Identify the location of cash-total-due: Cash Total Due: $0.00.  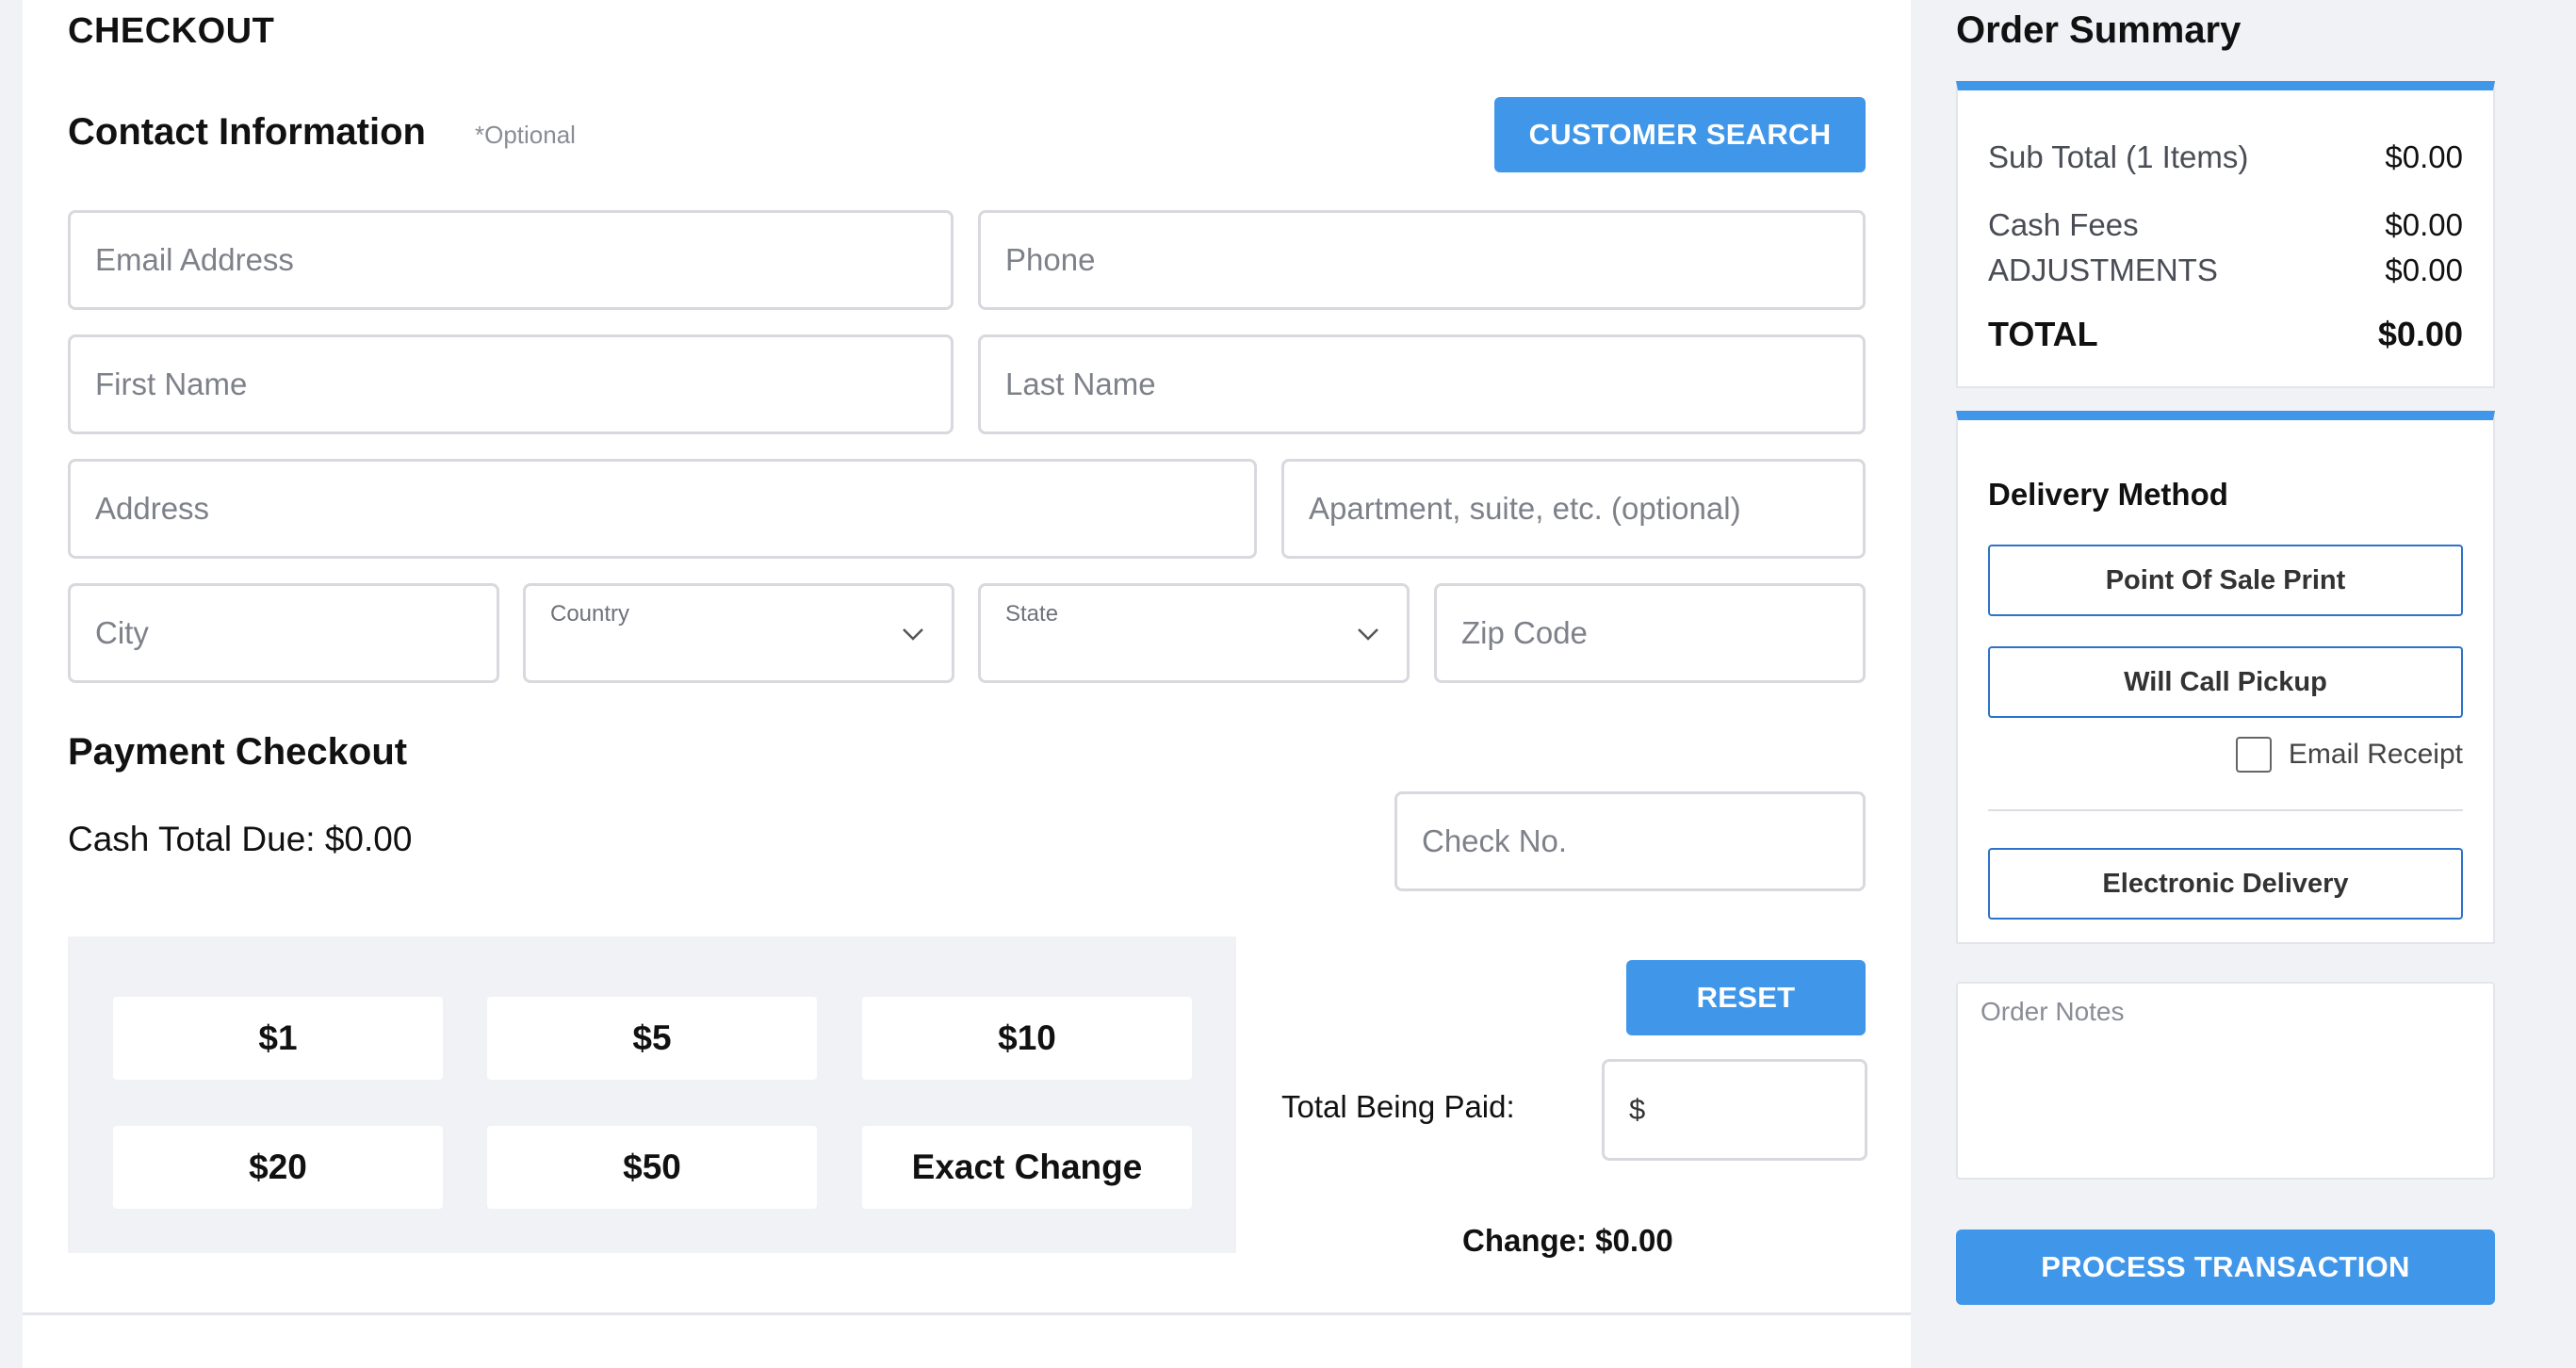
(240, 839).